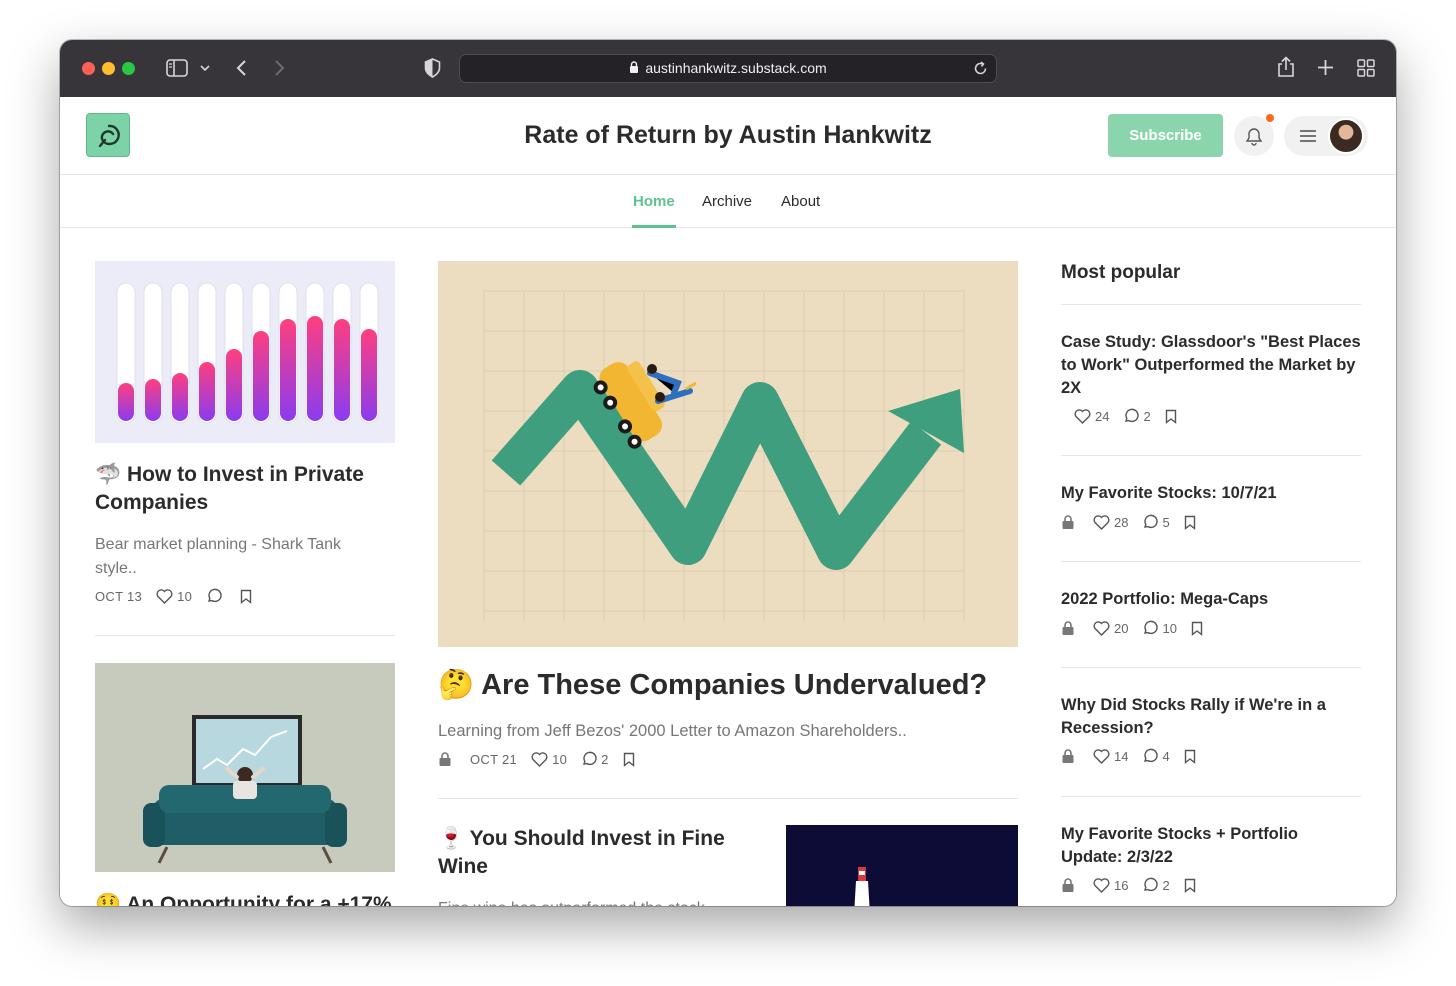  Describe the element at coordinates (1325, 67) in the screenshot. I see `new-tab-icon` at that location.